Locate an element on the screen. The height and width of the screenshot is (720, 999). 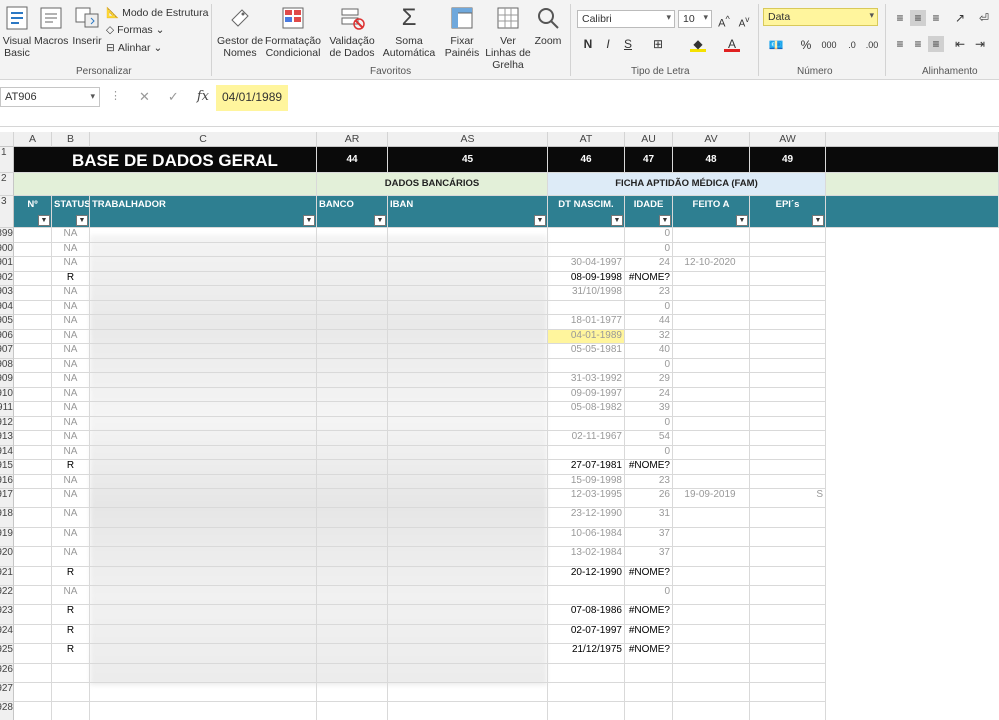
font-name-select: Calibri ▾ is located at coordinates (626, 19).